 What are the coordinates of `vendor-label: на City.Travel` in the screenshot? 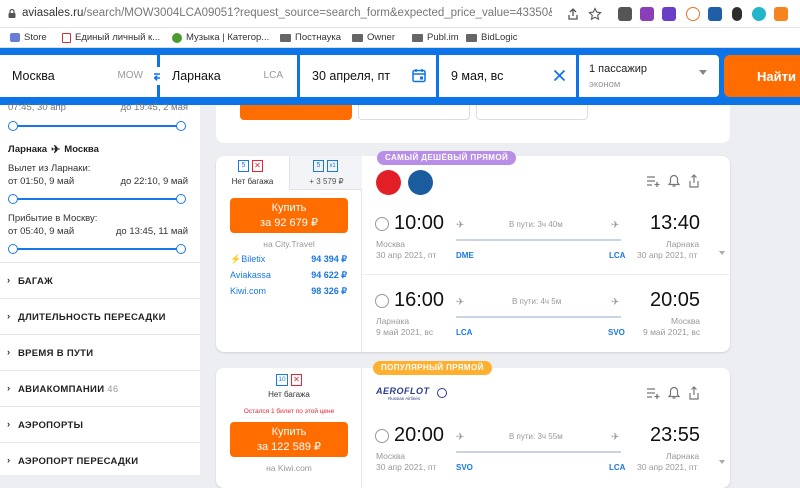 It's located at (289, 244).